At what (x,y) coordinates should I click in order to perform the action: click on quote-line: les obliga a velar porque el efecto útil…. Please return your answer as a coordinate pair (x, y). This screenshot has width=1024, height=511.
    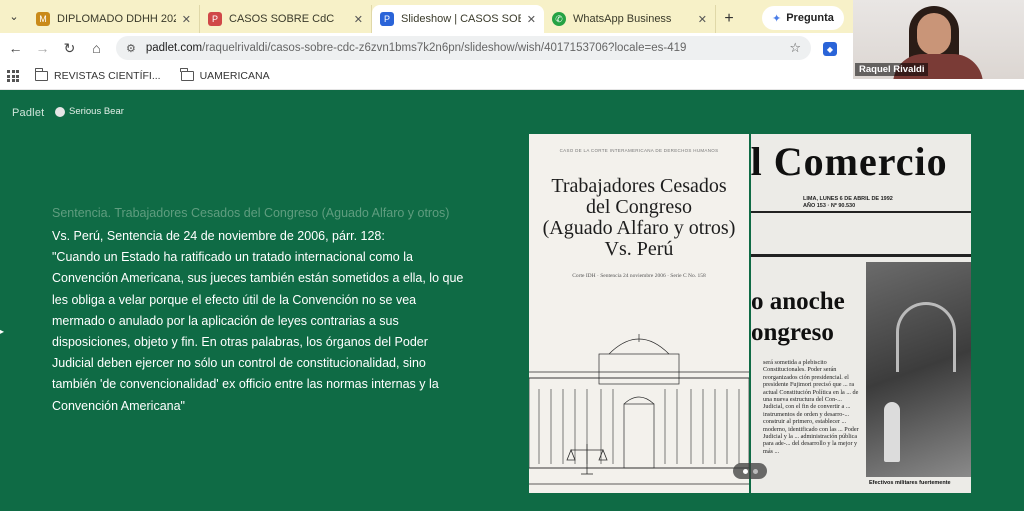
    Looking at the image, I should click on (234, 299).